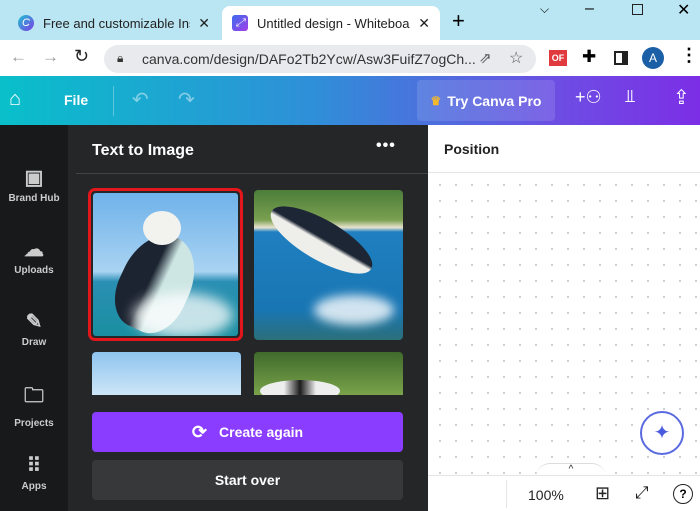  What do you see at coordinates (546, 495) in the screenshot?
I see `zoom-level: 100%` at bounding box center [546, 495].